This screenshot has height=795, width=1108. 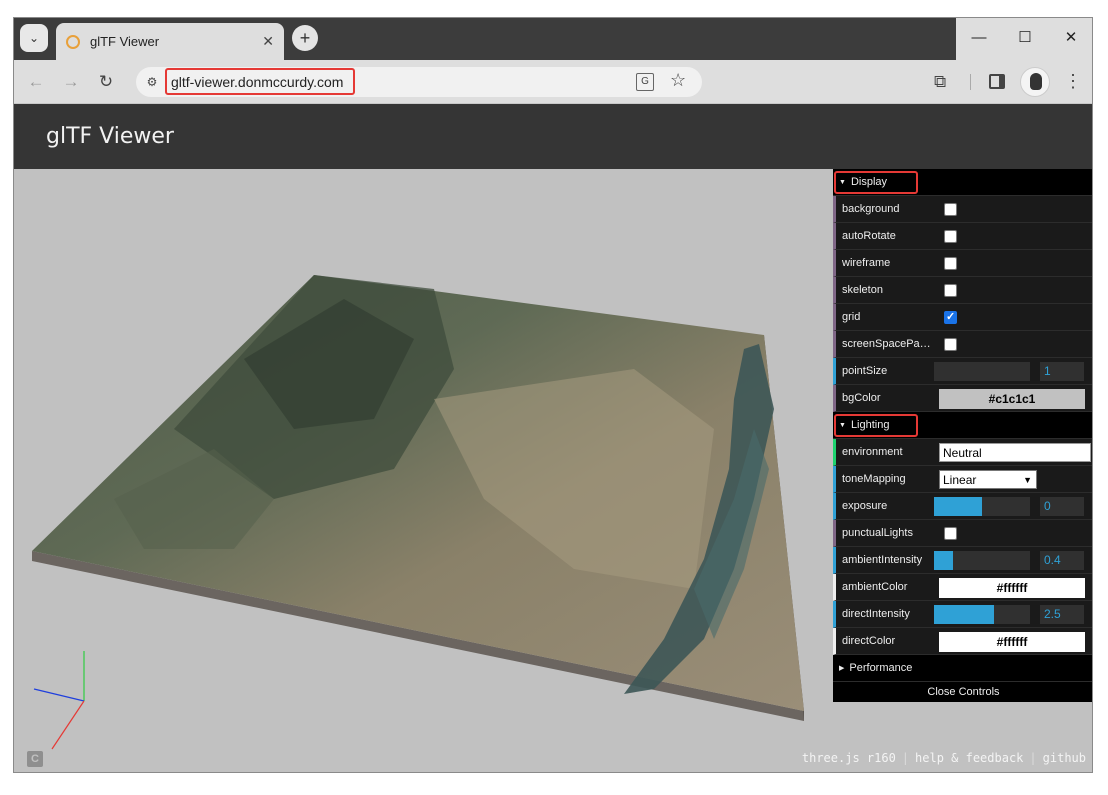 What do you see at coordinates (882, 560) in the screenshot?
I see `control-label: ambientIntensity` at bounding box center [882, 560].